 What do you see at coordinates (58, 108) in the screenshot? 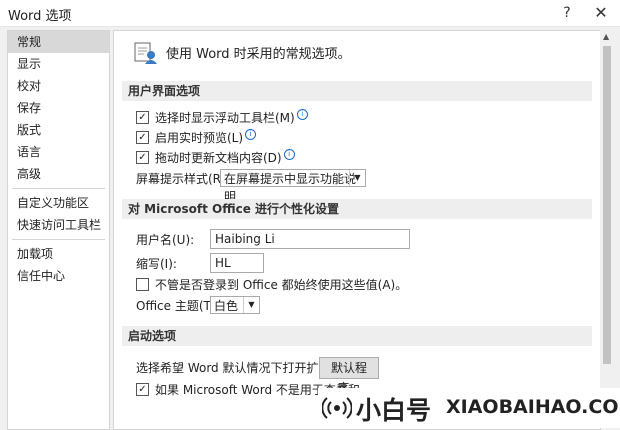
I see `nav-item-save: 保存` at bounding box center [58, 108].